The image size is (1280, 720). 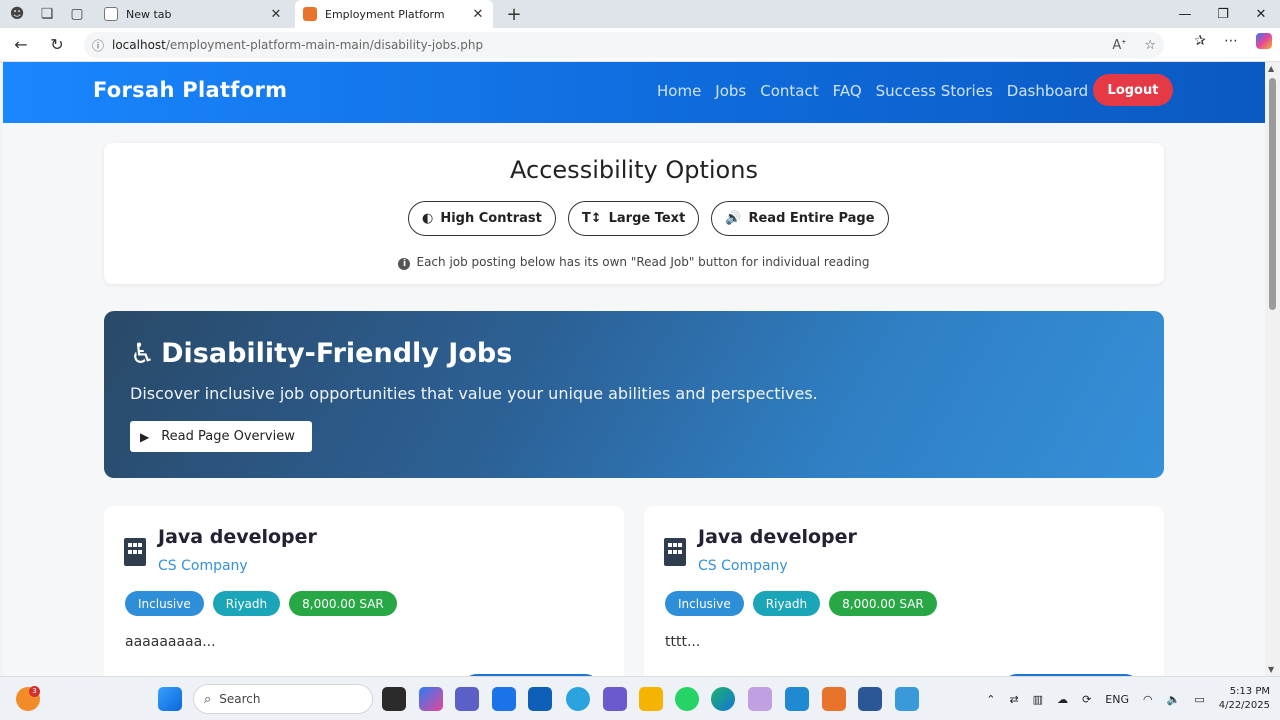 I want to click on vscode-icon, so click(x=797, y=699).